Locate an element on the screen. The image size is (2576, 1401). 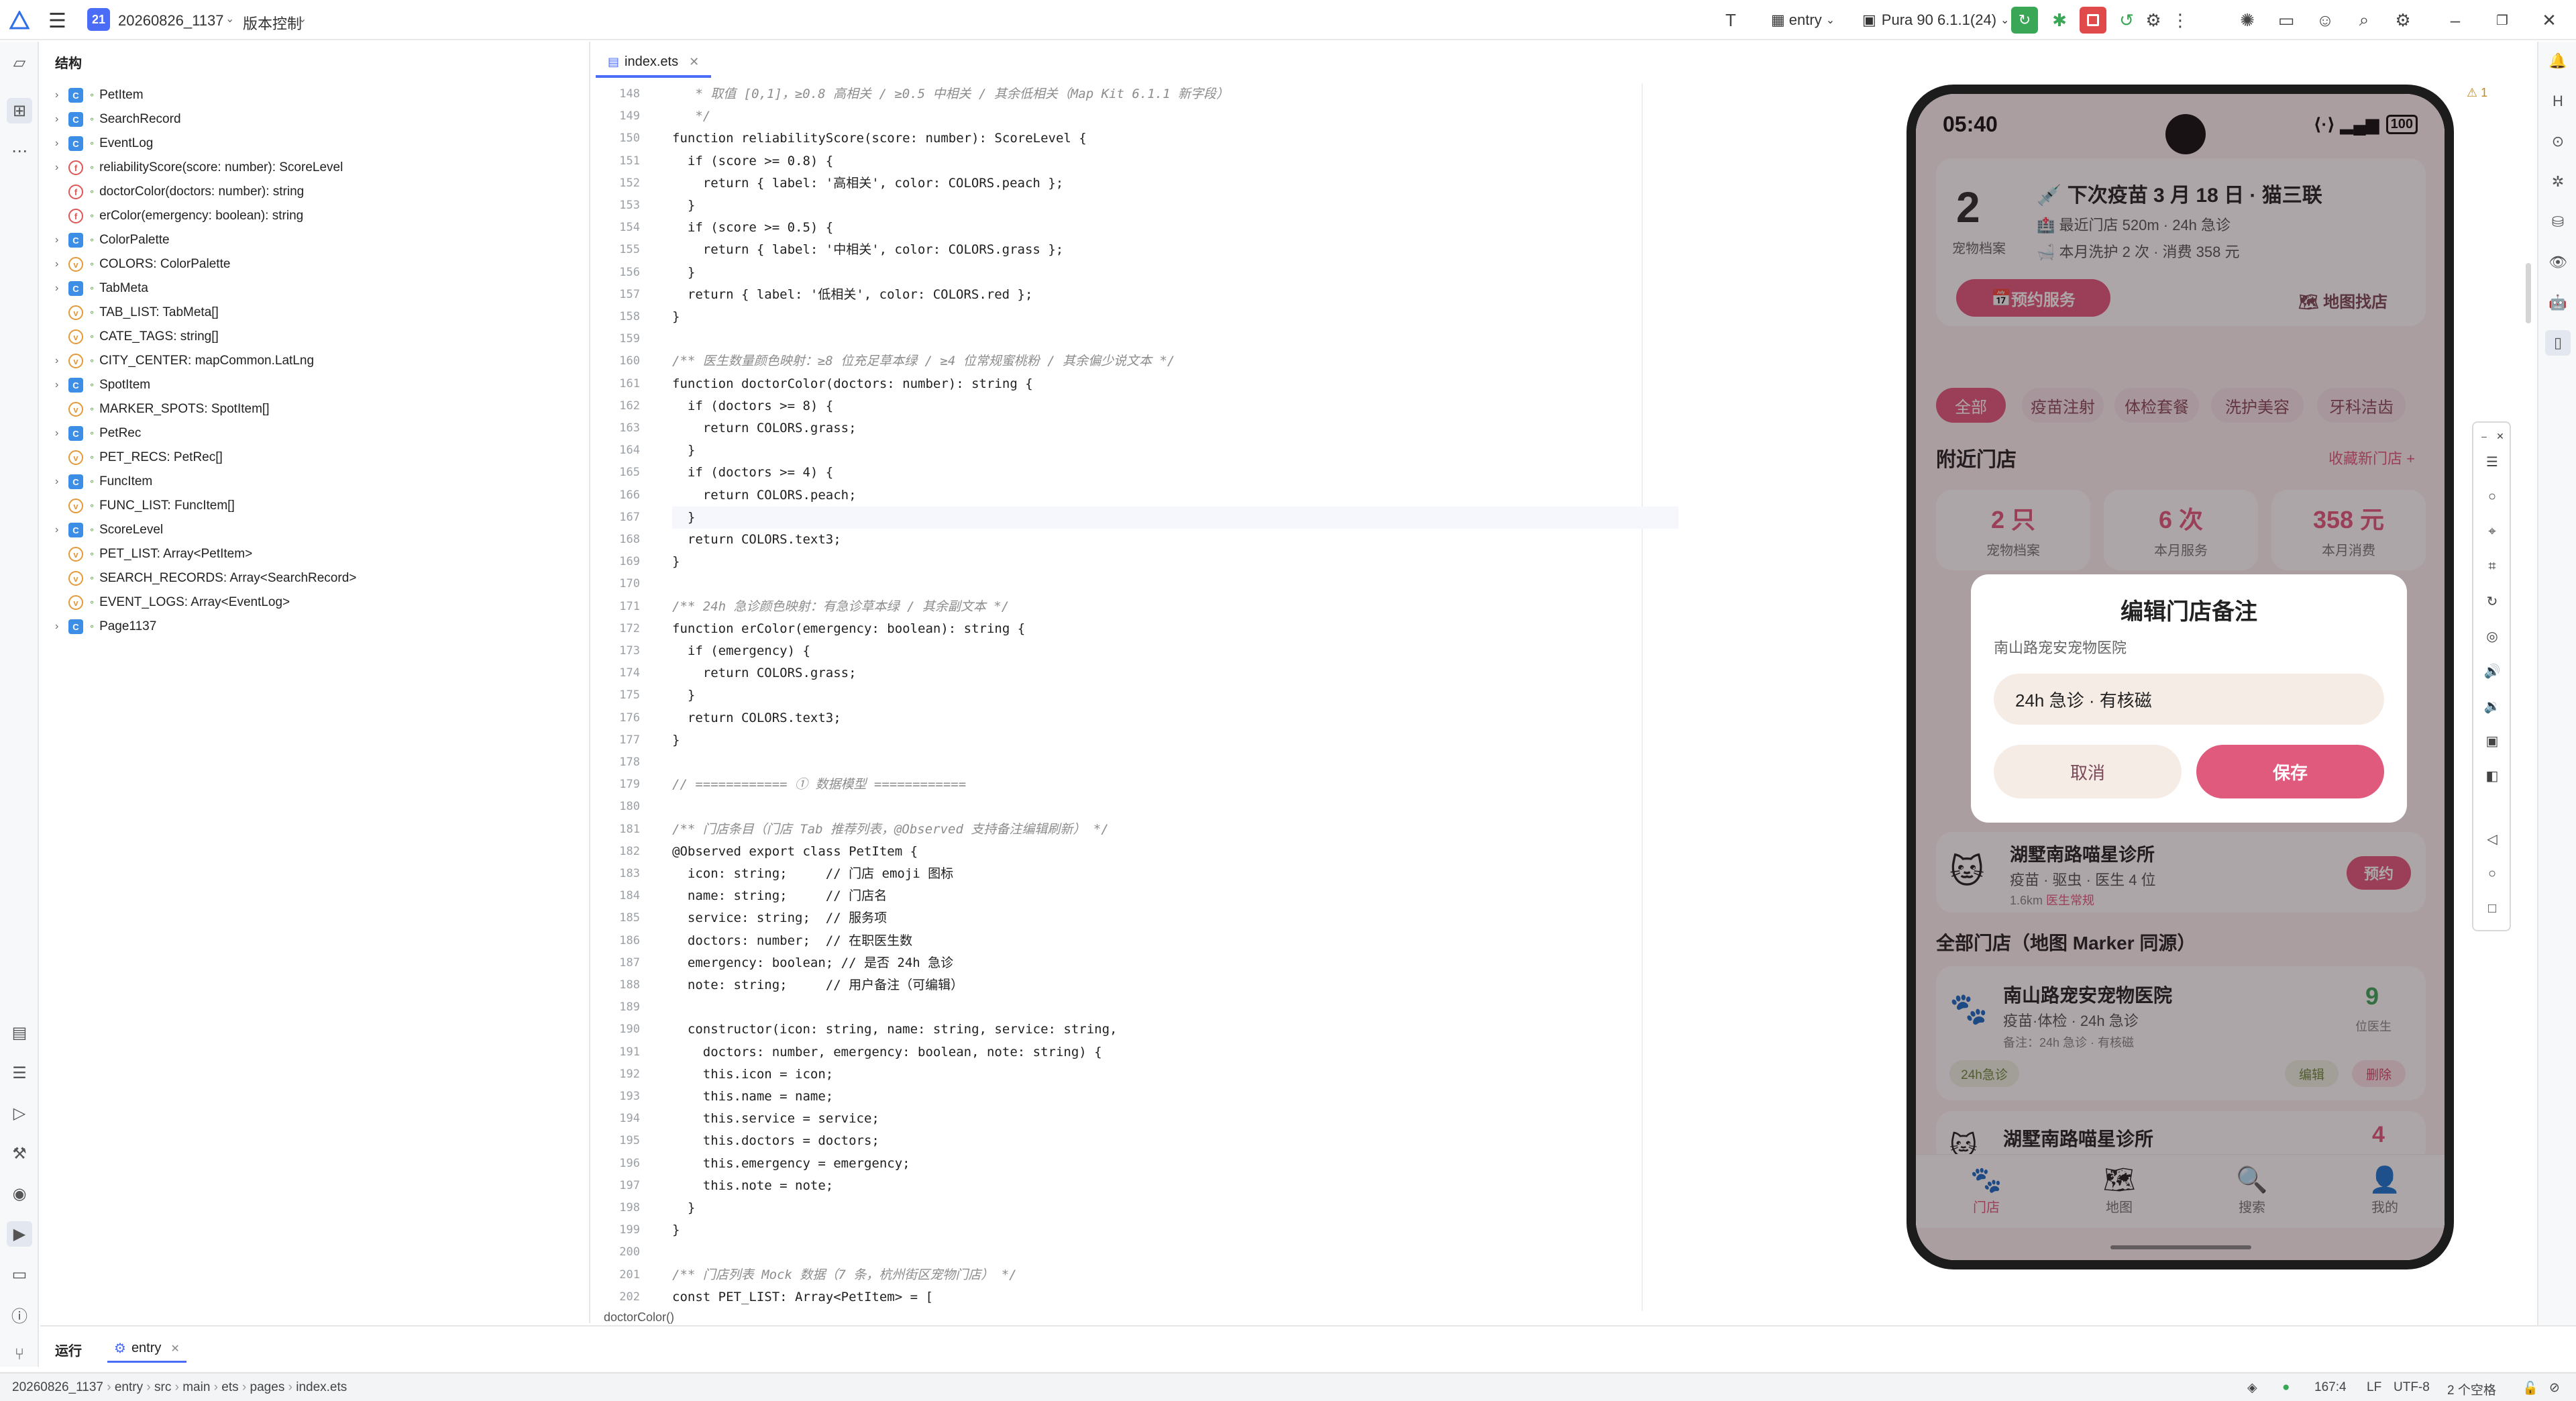
save-button: 保存 is located at coordinates (2290, 771).